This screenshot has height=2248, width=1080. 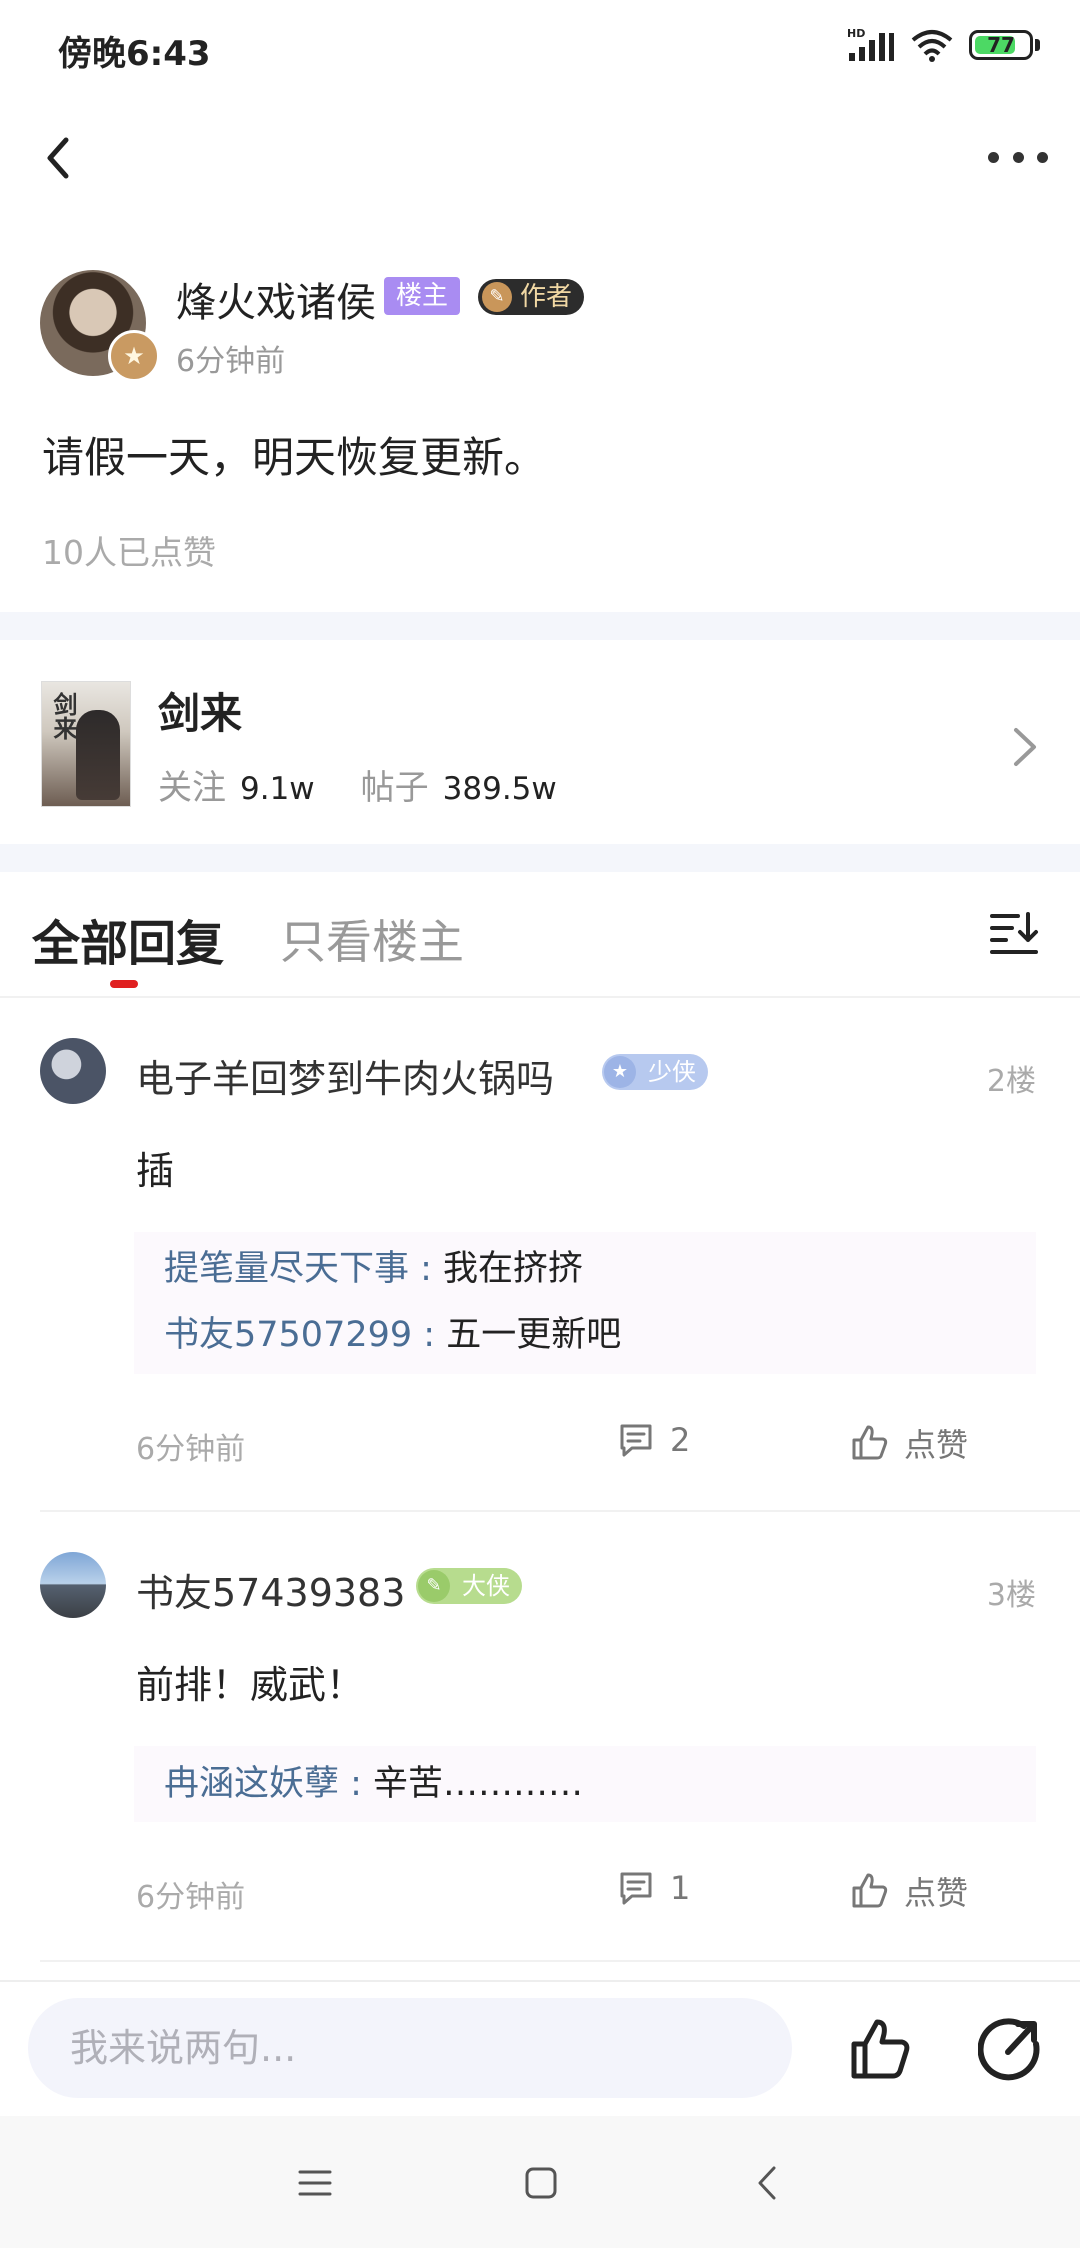 I want to click on chevron-right-icon, so click(x=1025, y=747).